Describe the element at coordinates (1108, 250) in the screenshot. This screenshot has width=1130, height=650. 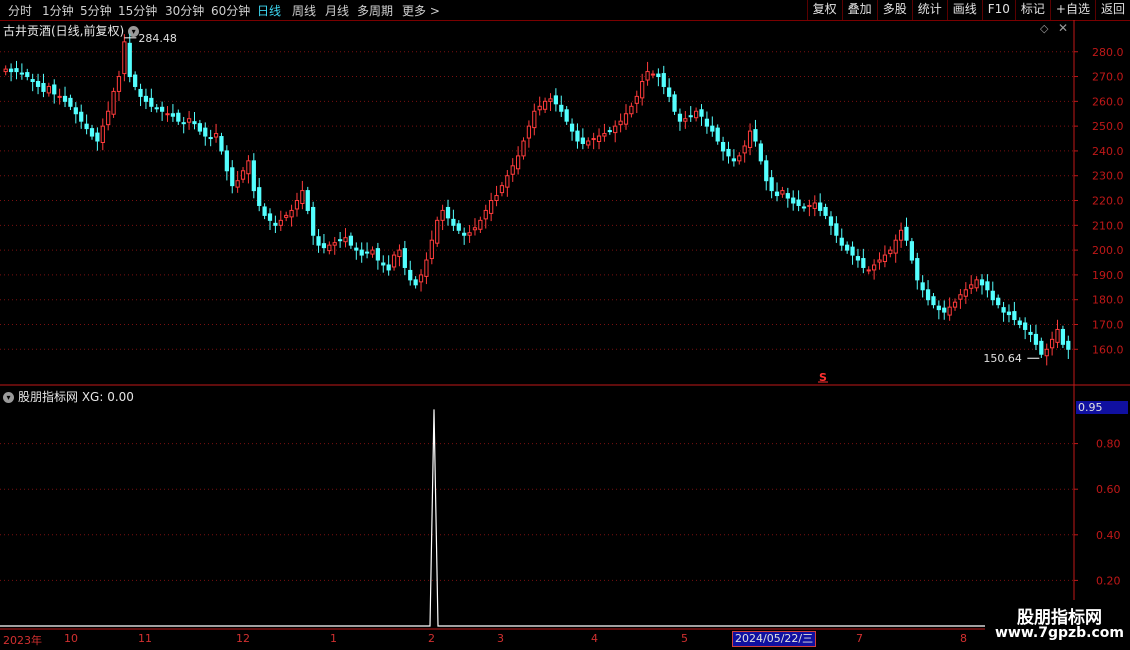
I see `y-tick-label: 200.0` at that location.